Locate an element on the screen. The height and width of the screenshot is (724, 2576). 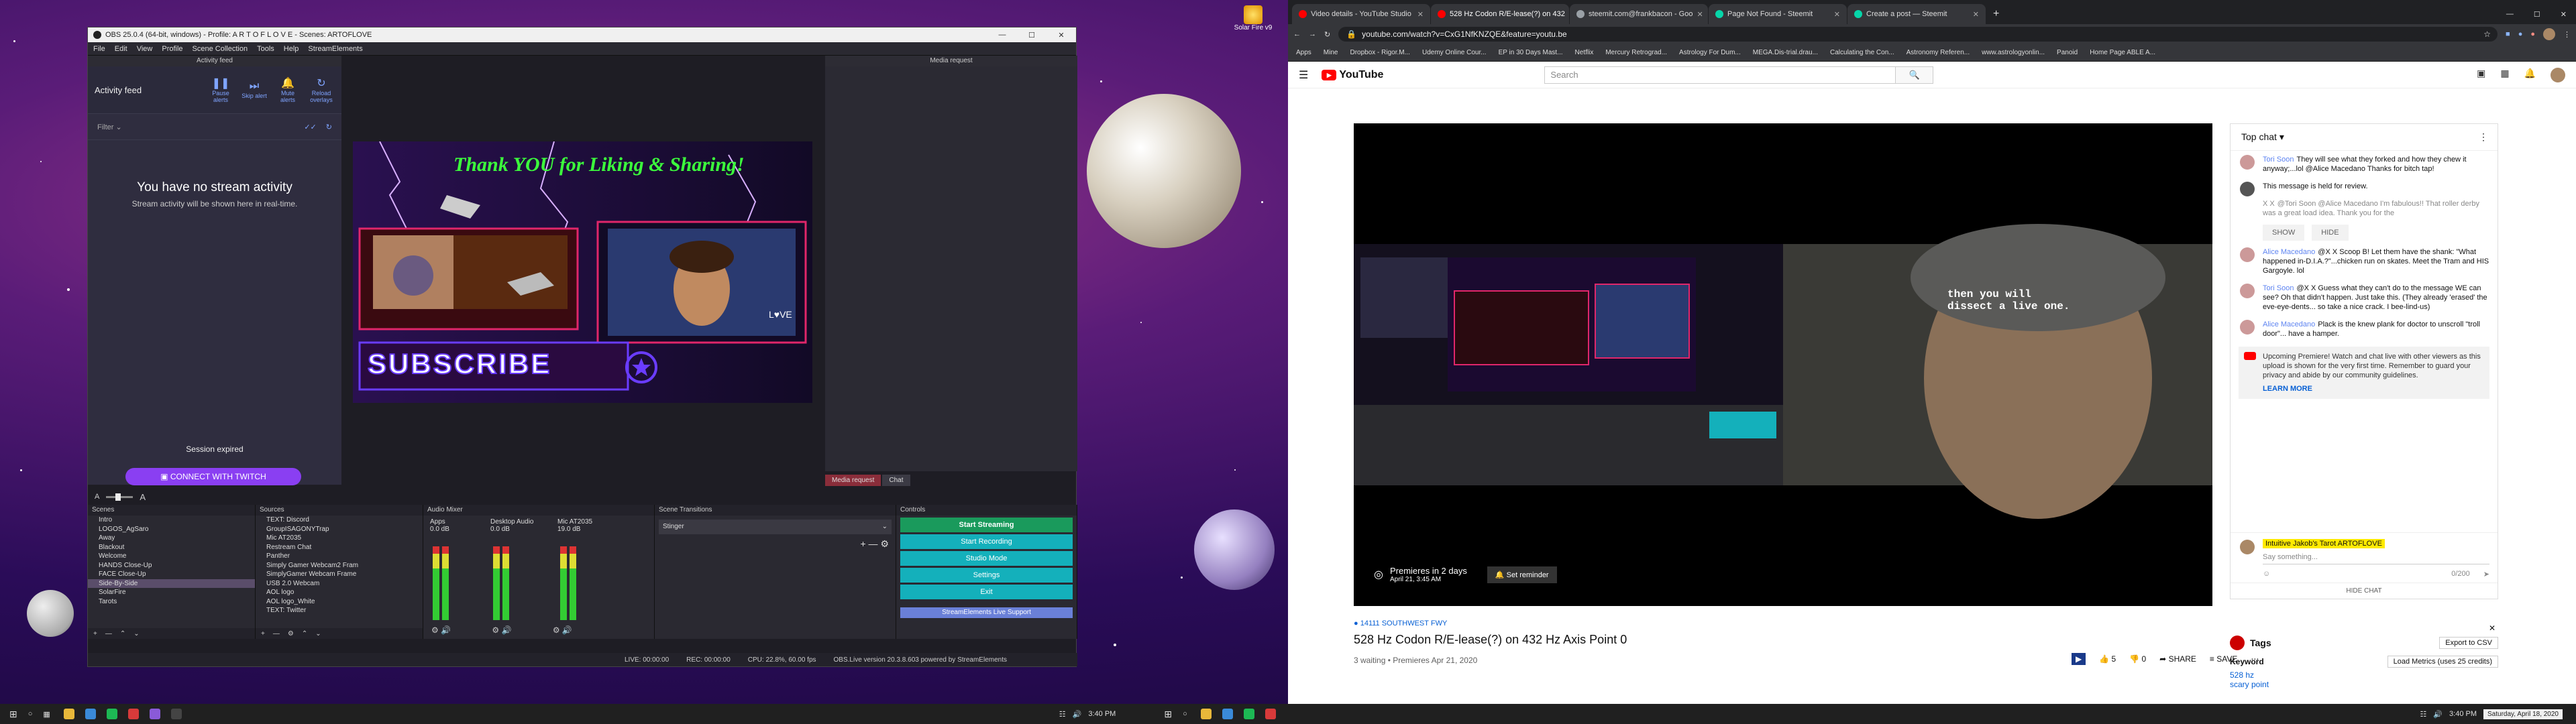
bookmark-item: Panoid is located at coordinates (2067, 52).